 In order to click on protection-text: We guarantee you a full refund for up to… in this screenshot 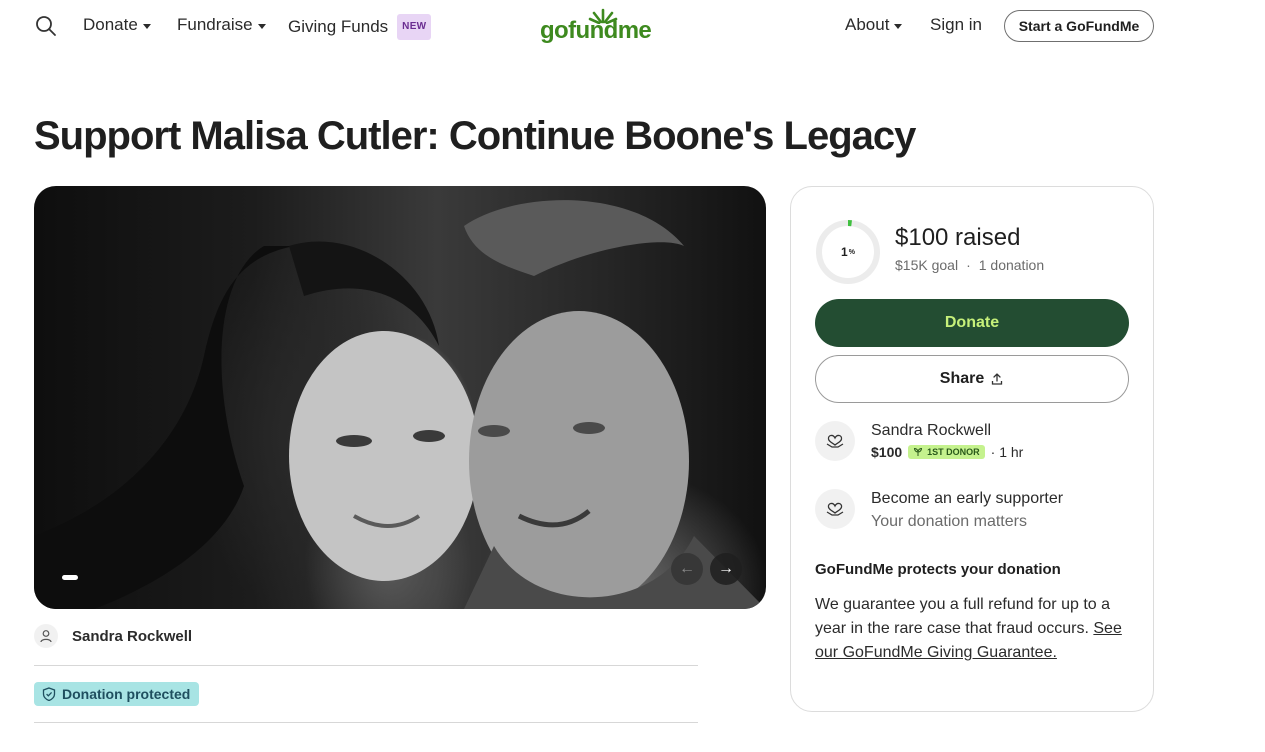, I will do `click(974, 629)`.